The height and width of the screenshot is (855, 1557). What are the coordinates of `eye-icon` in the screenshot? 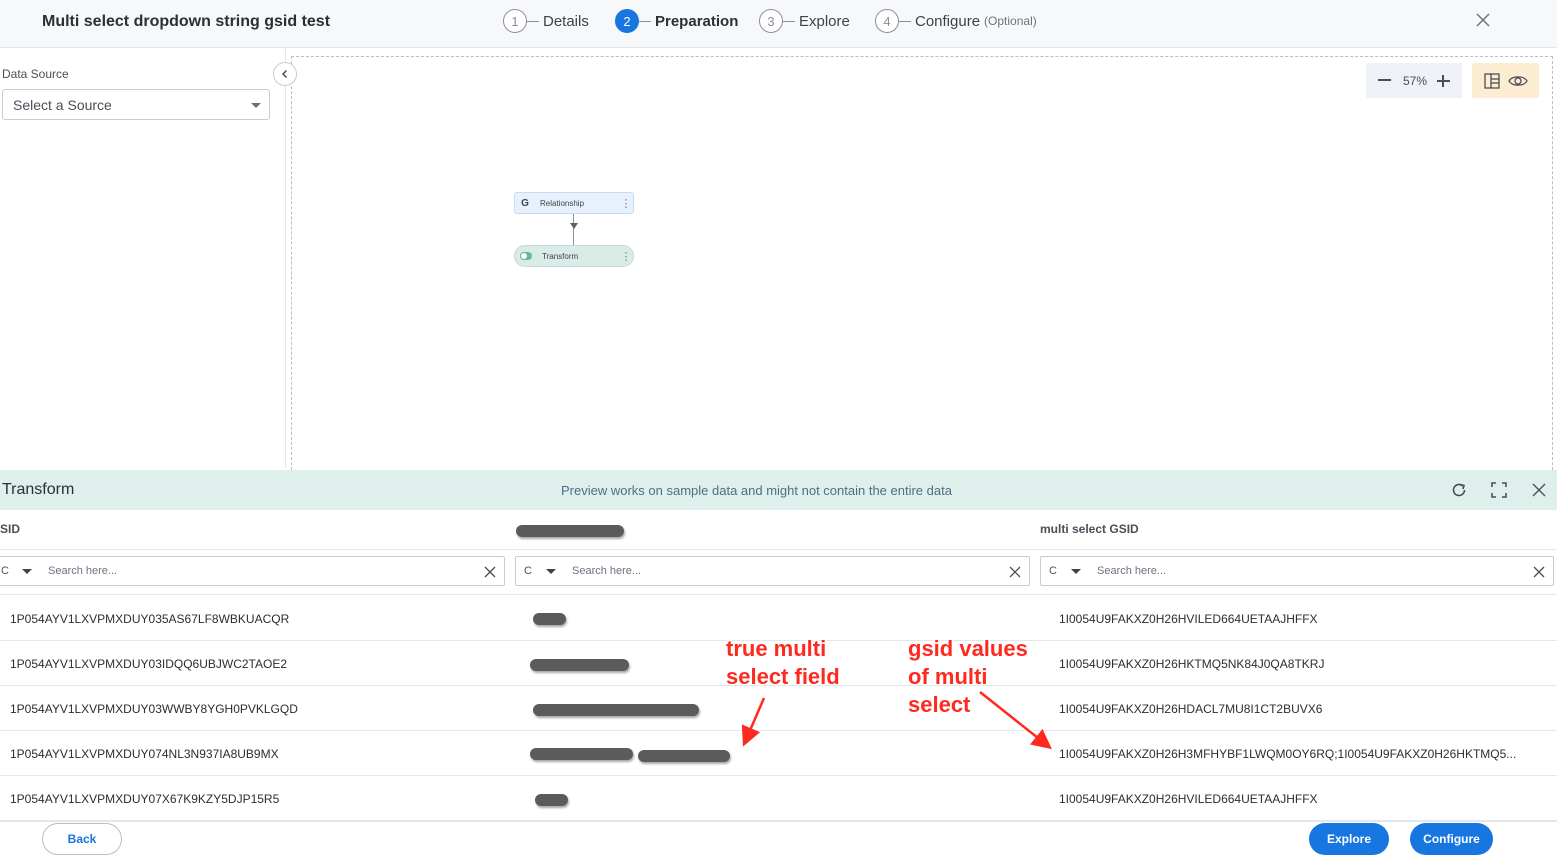 It's located at (1518, 81).